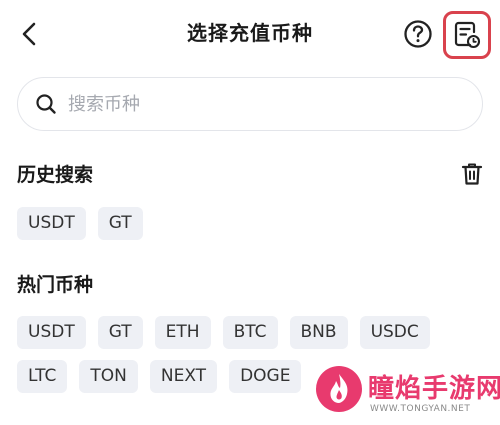  Describe the element at coordinates (120, 332) in the screenshot. I see `hot-chip: GT` at that location.